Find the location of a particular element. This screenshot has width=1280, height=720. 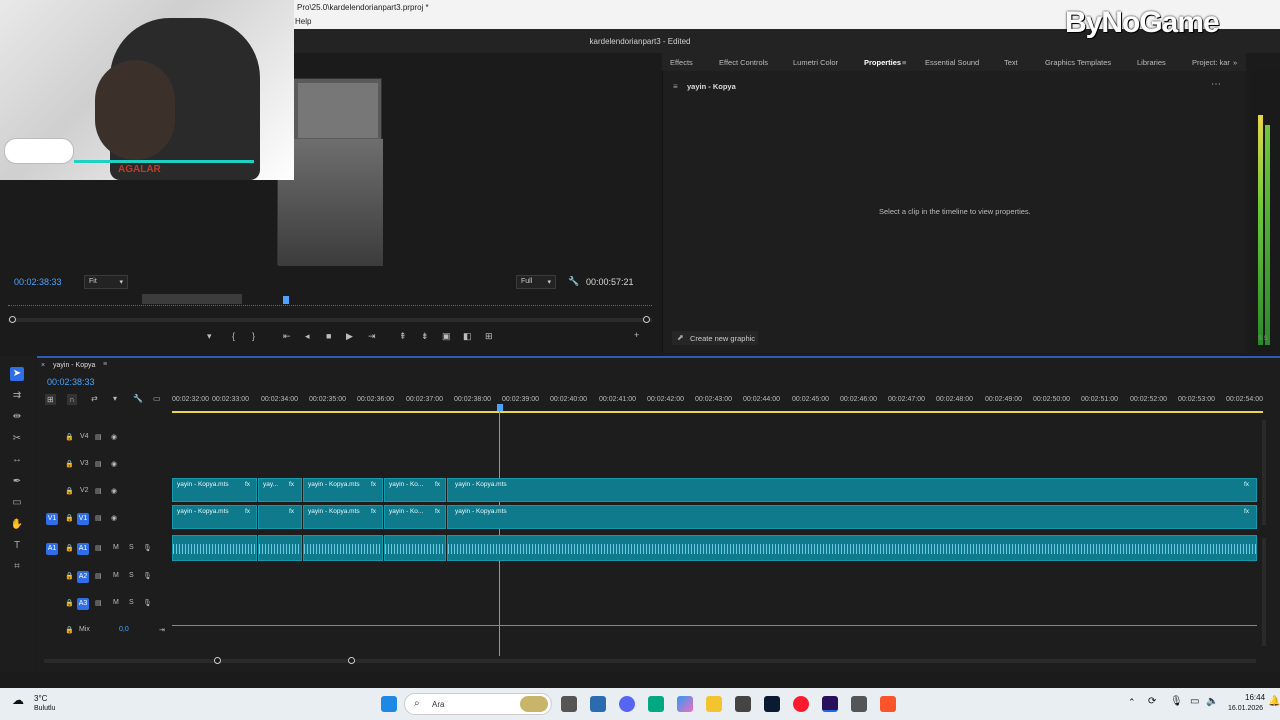

notification-icon: 🔔 is located at coordinates (1274, 701).